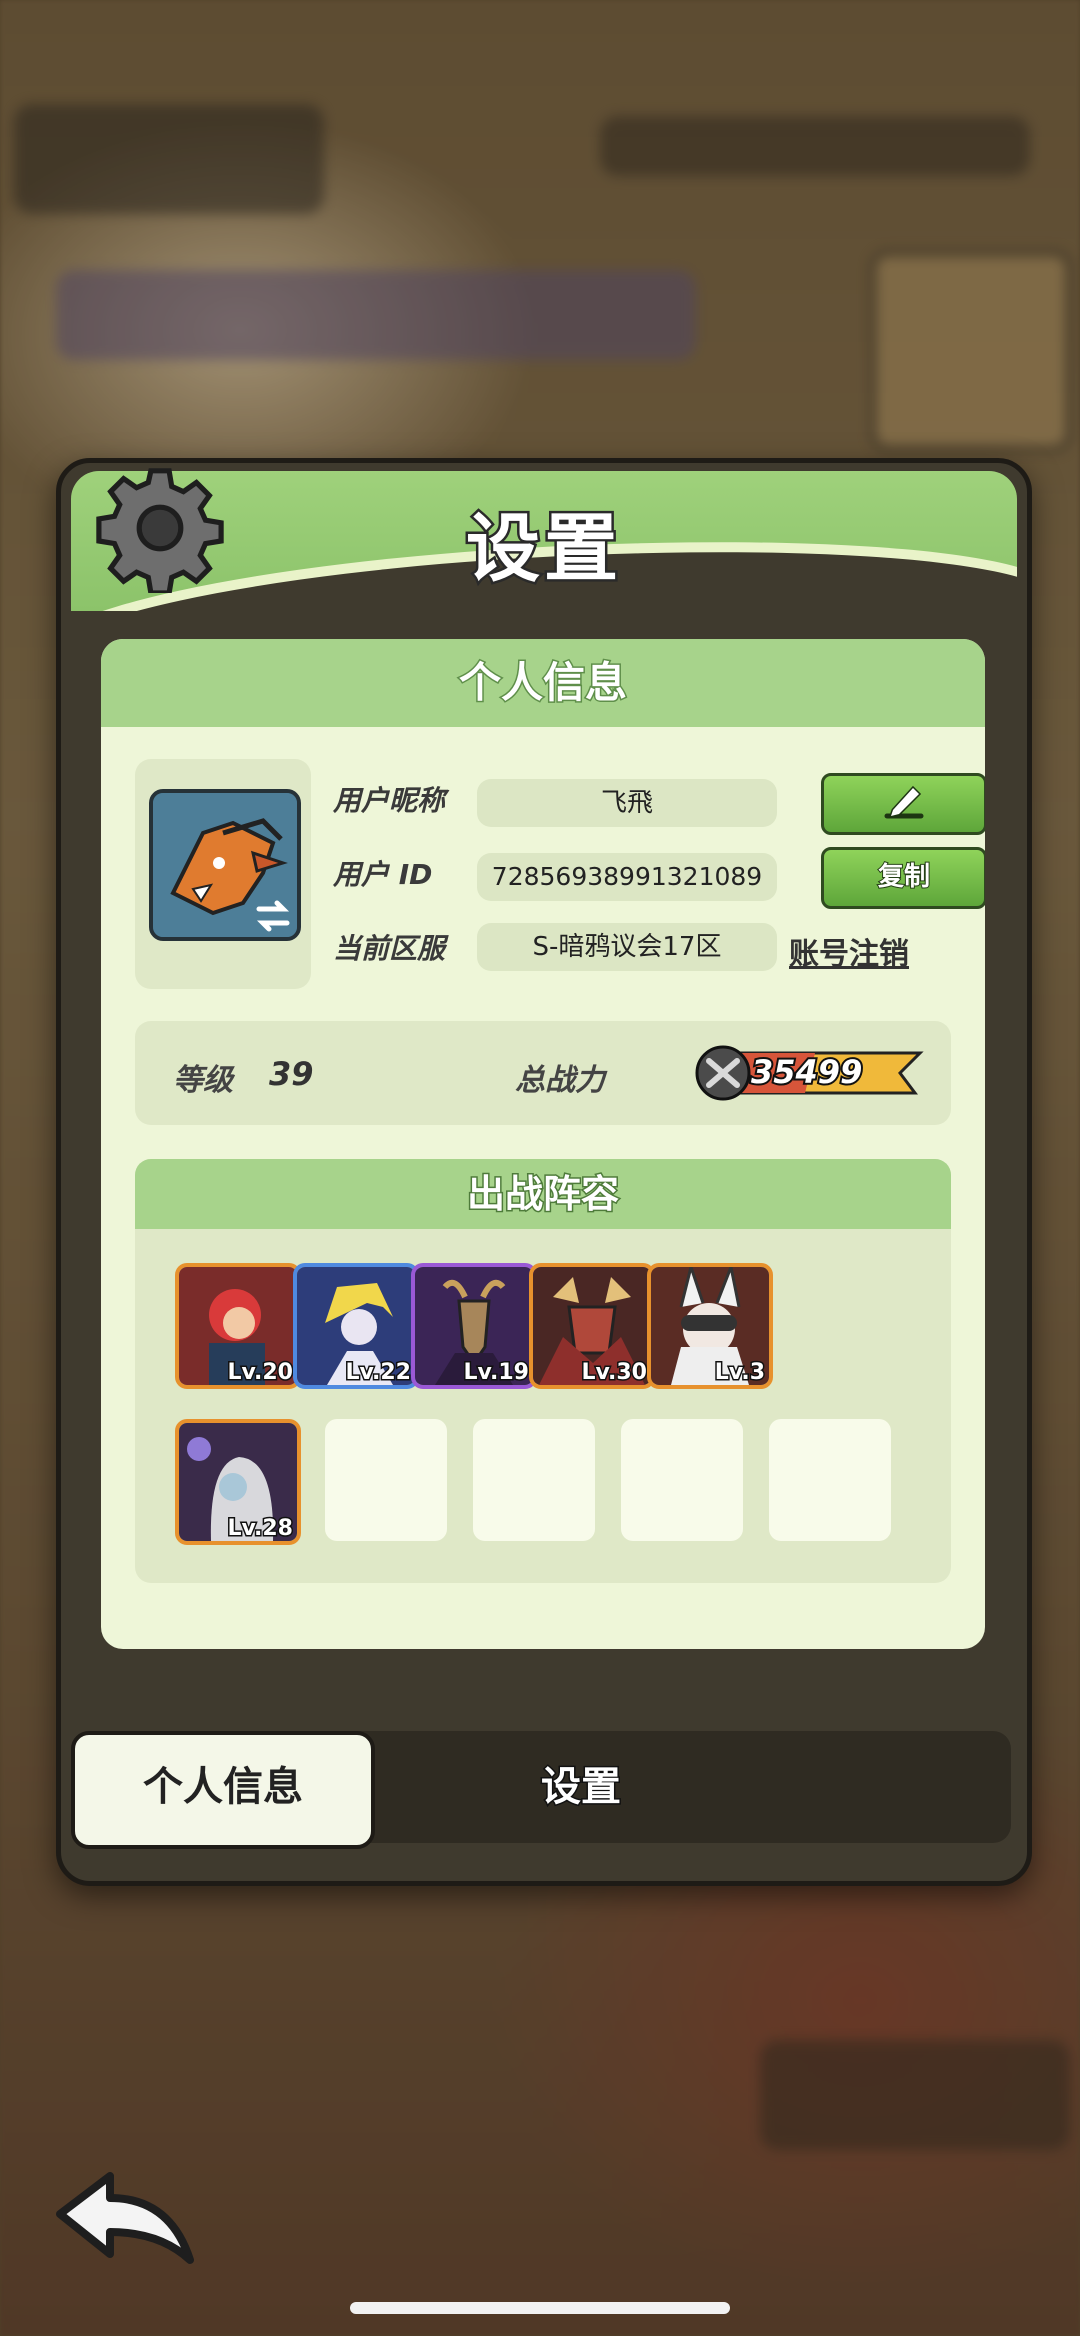 The height and width of the screenshot is (2336, 1080). I want to click on battle-lineup: 出战阵容 Lv.20 Lv.22 Lv.19 Lv.30 Lv.3 Lv.28, so click(543, 1371).